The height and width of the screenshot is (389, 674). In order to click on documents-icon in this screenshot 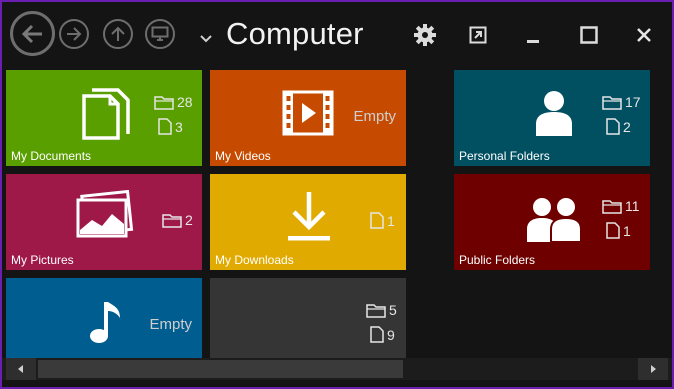, I will do `click(106, 114)`.